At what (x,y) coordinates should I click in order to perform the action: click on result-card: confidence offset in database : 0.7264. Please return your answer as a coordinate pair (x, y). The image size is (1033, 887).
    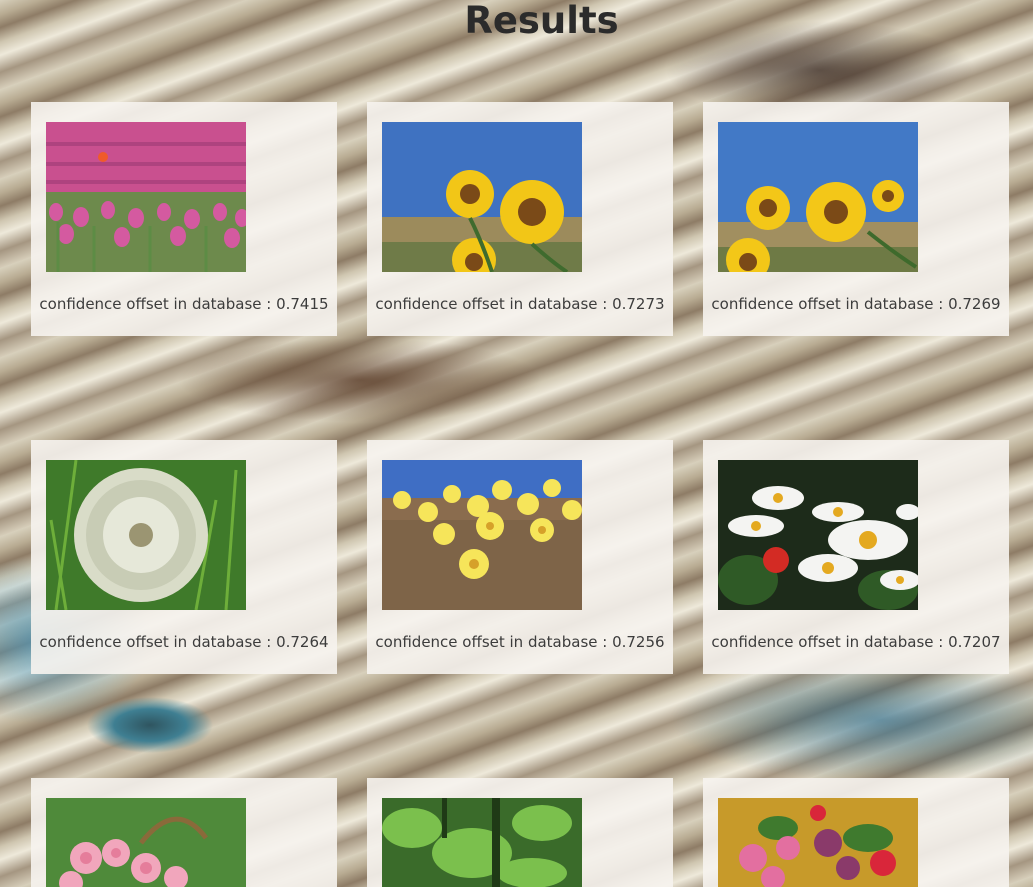
    Looking at the image, I should click on (184, 557).